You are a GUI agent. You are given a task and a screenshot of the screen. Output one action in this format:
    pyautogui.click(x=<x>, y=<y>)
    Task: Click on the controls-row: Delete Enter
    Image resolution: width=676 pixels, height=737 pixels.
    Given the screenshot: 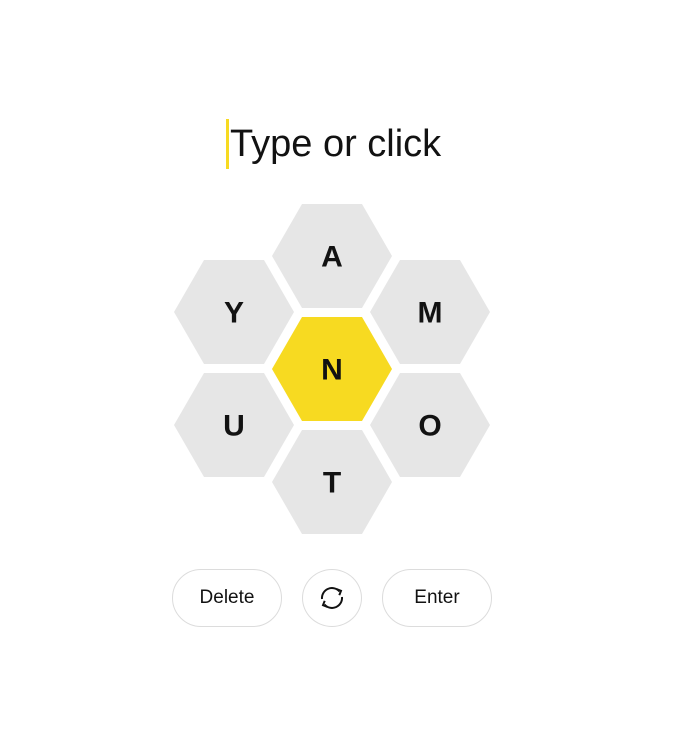 What is the action you would take?
    pyautogui.click(x=338, y=599)
    